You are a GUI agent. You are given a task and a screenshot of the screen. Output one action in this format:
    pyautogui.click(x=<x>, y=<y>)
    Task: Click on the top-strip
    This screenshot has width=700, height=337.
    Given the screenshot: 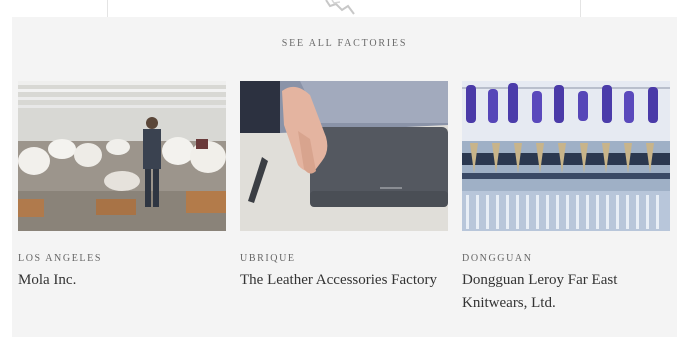 What is the action you would take?
    pyautogui.click(x=350, y=8)
    